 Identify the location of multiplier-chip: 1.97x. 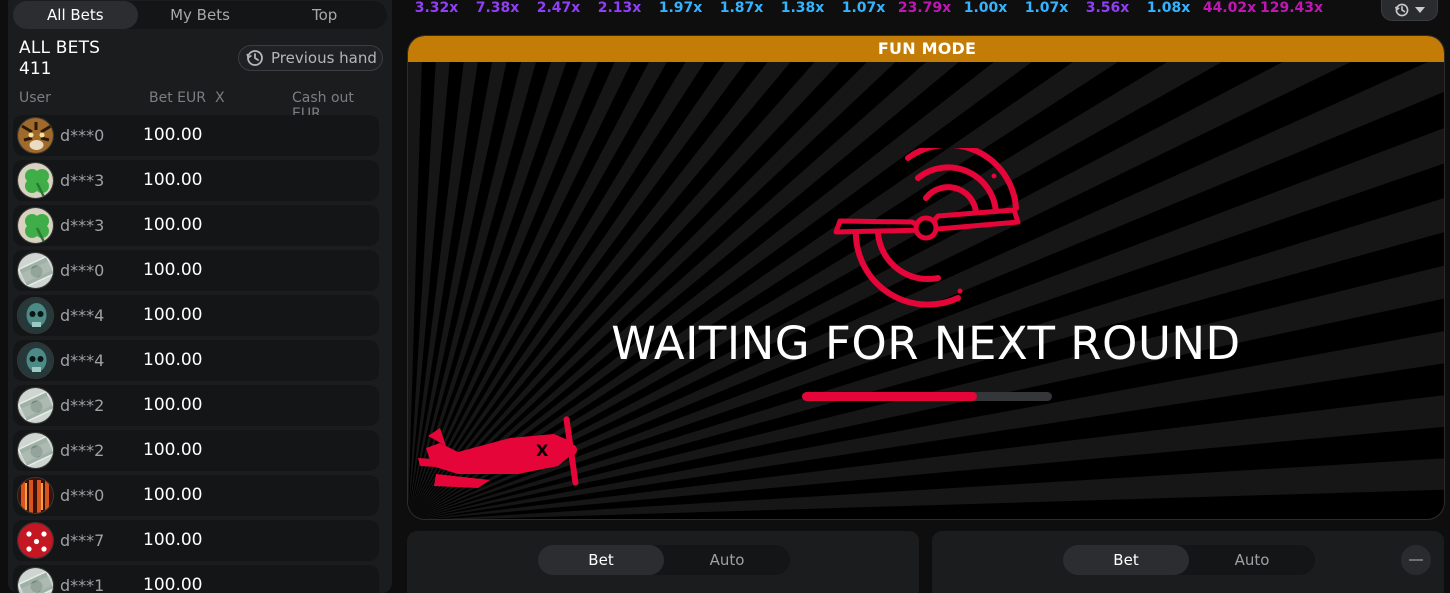
(680, 8).